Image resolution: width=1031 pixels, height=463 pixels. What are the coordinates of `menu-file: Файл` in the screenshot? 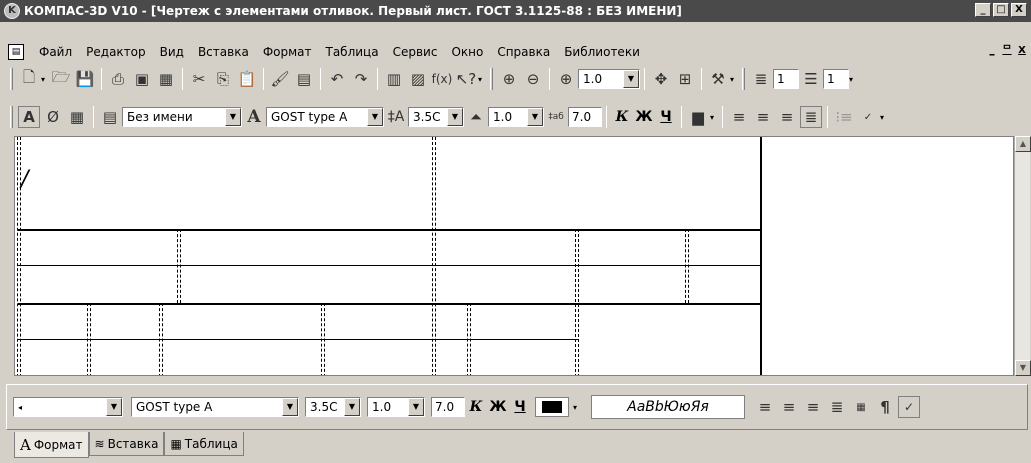 It's located at (55, 52).